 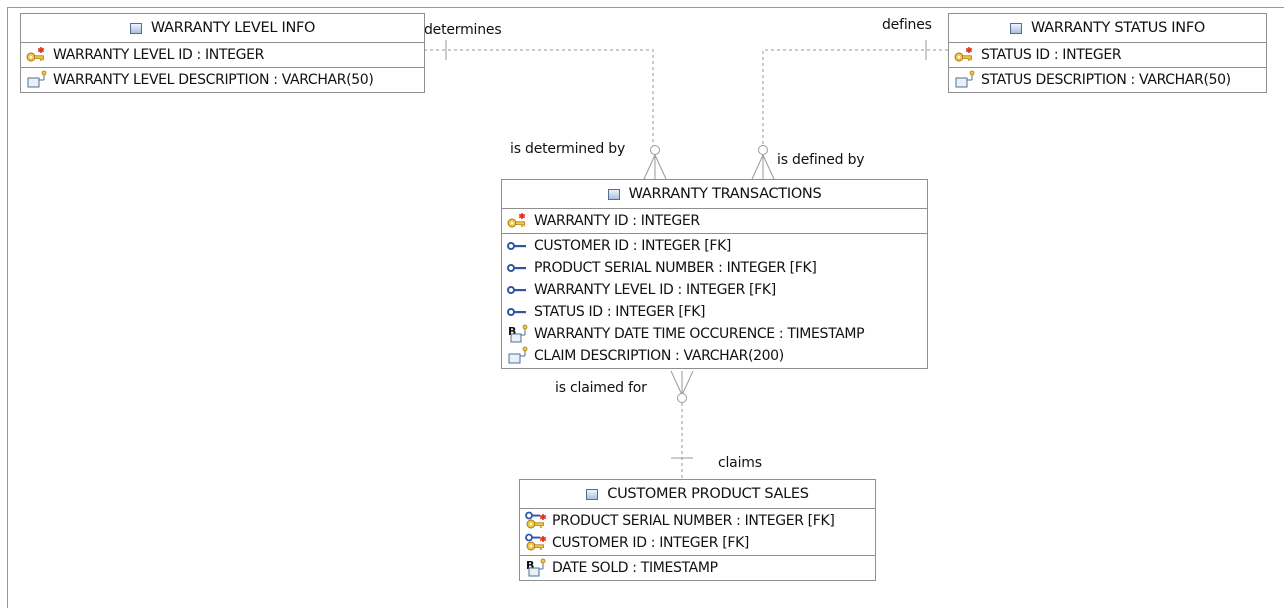 What do you see at coordinates (659, 356) in the screenshot?
I see `column-label: CLAIM DESCRIPTION : VARCHAR(200)` at bounding box center [659, 356].